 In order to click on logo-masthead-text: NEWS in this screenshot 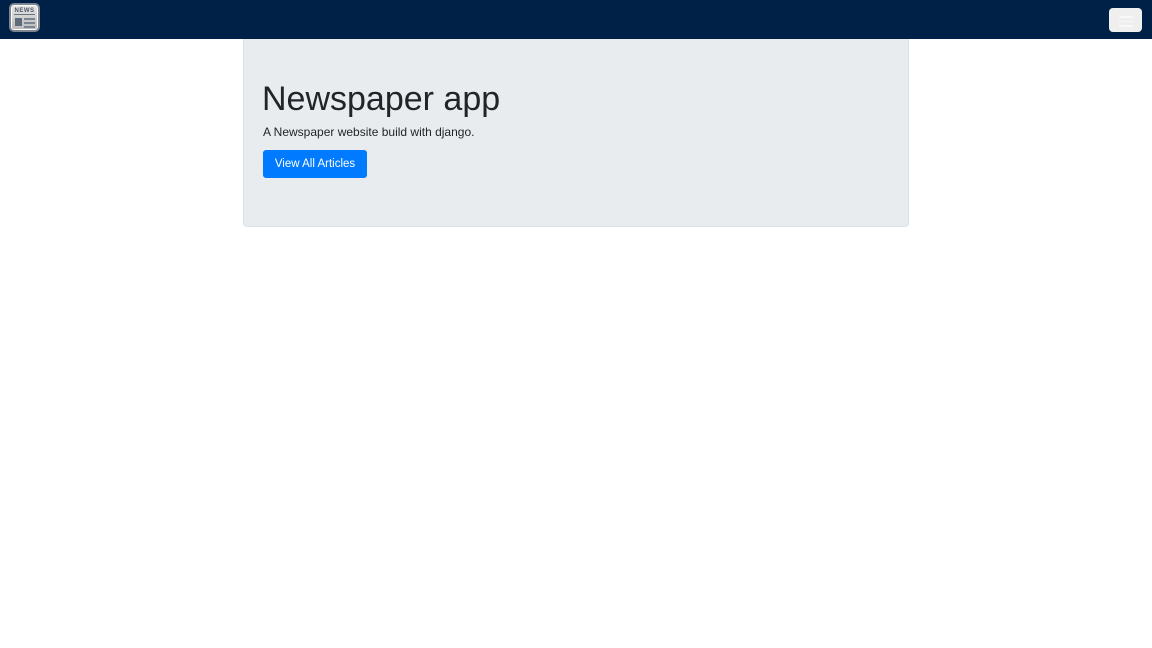, I will do `click(24, 11)`.